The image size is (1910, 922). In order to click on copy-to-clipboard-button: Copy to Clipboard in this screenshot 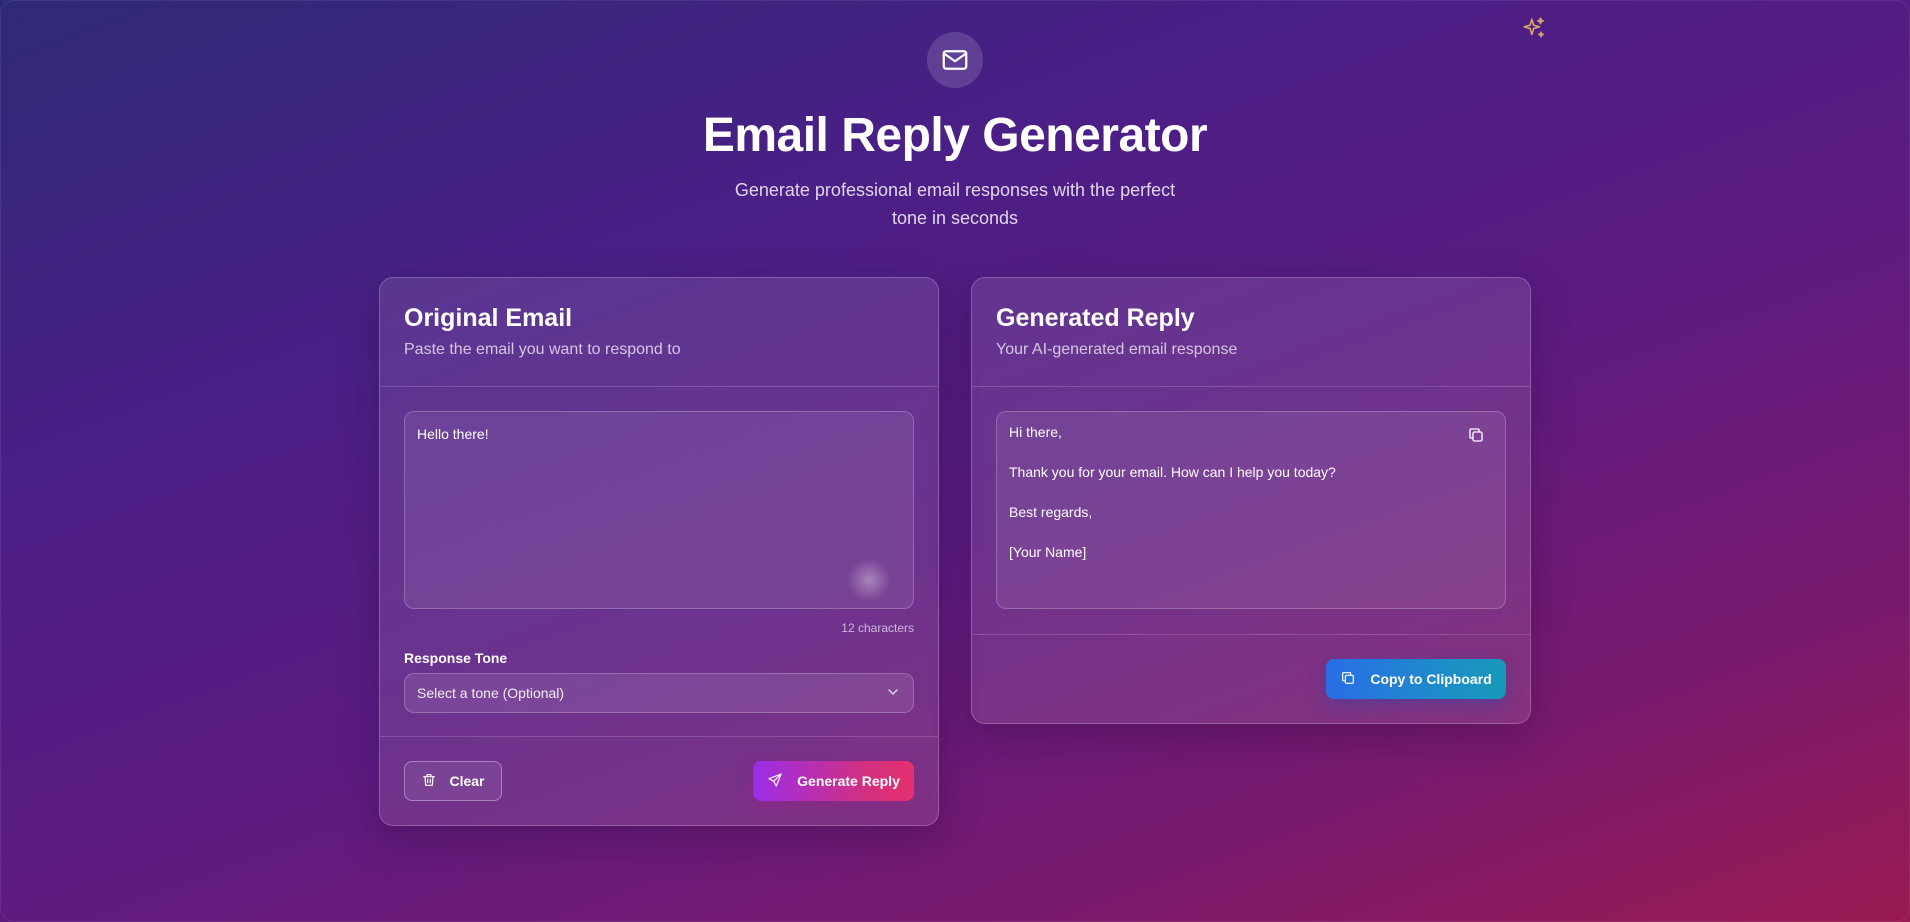, I will do `click(1416, 679)`.